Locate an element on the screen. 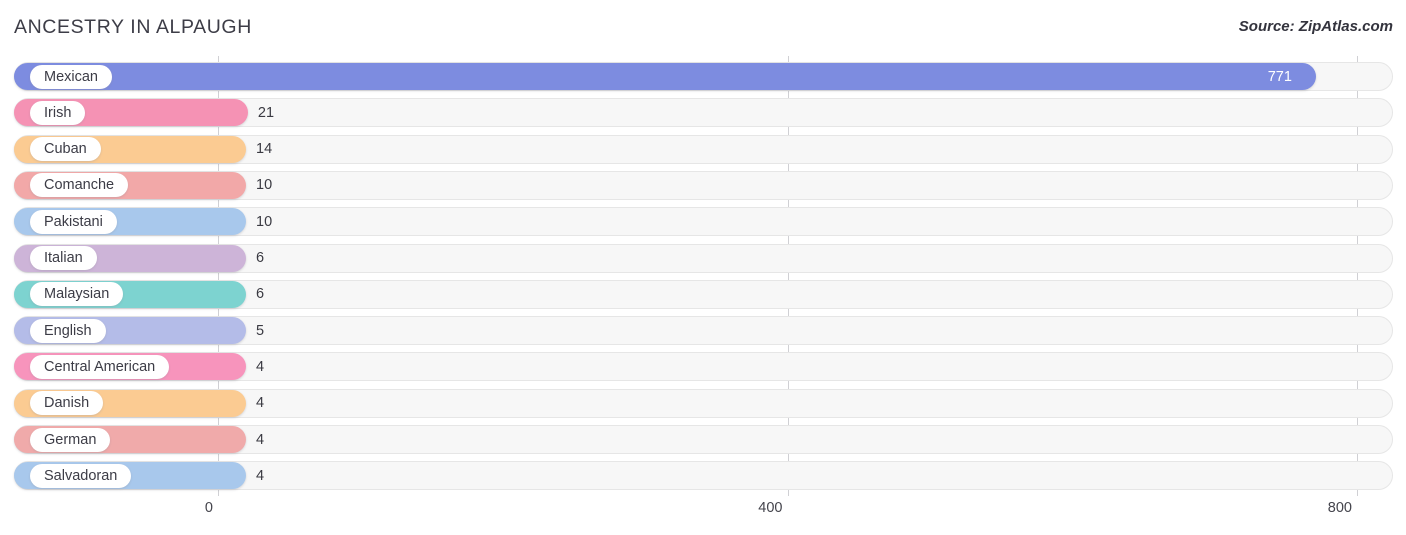 The width and height of the screenshot is (1406, 535). bar-value-label: 771 is located at coordinates (1279, 76).